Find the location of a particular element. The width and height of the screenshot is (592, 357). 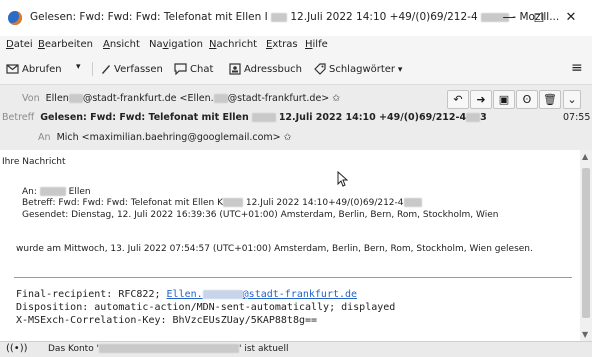

scrollbar-thumb is located at coordinates (586, 243).